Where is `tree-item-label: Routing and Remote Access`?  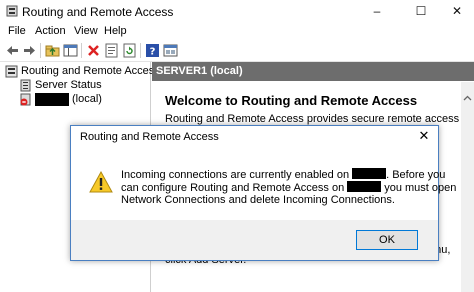 tree-item-label: Routing and Remote Access is located at coordinates (90, 71).